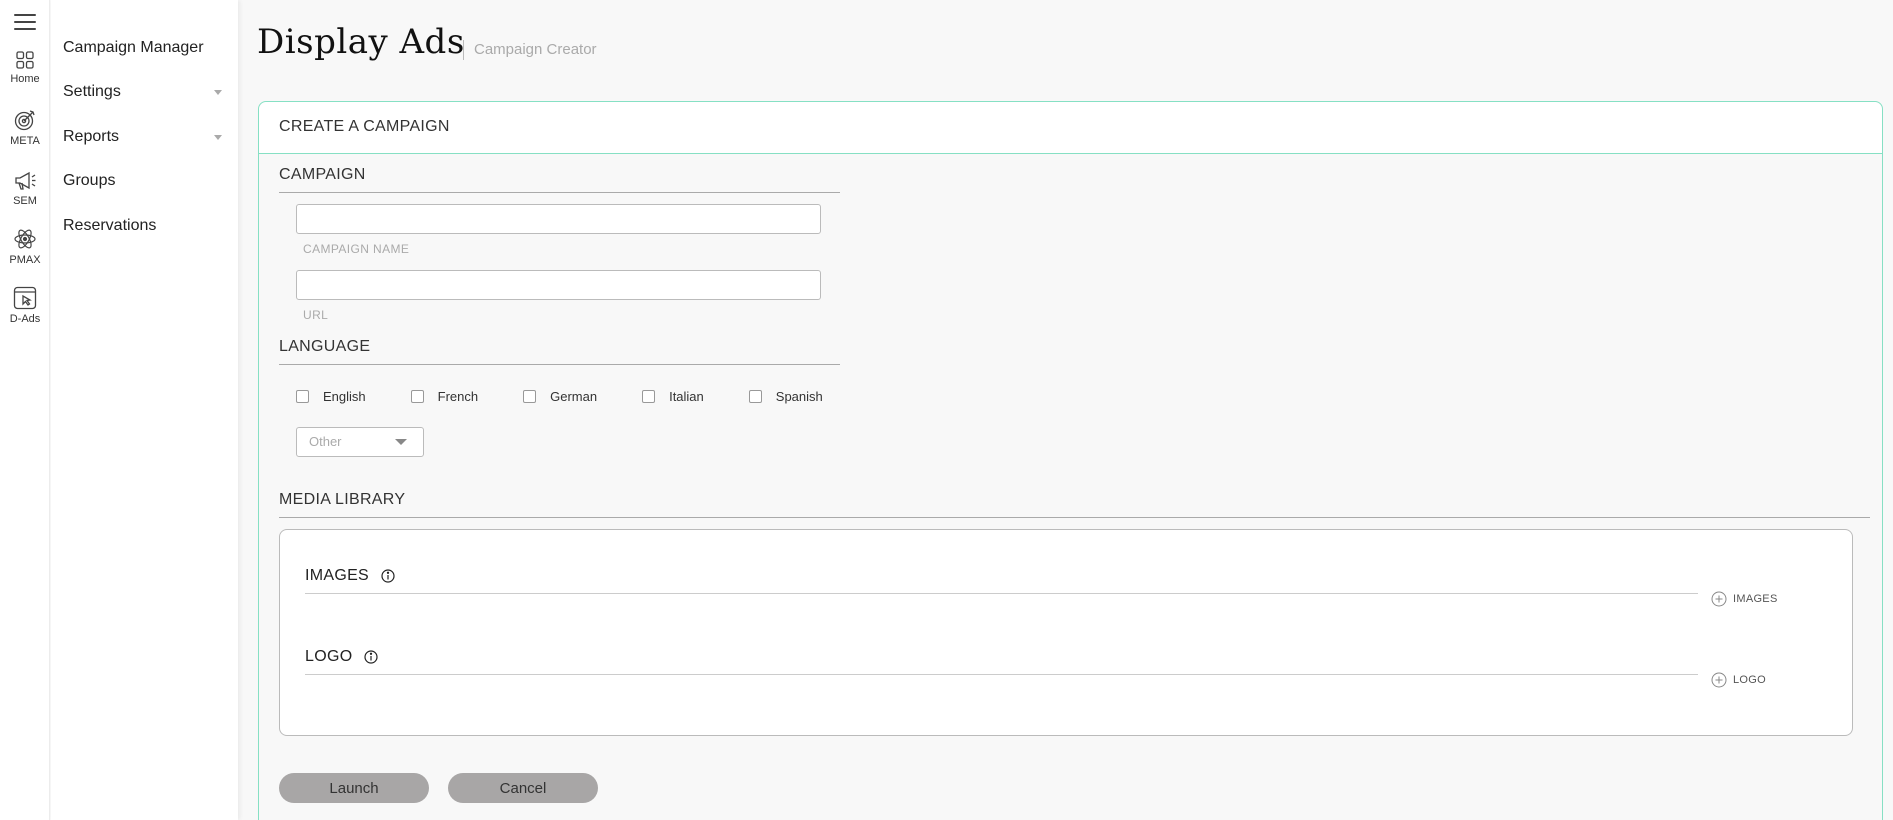 The width and height of the screenshot is (1893, 820). What do you see at coordinates (24, 120) in the screenshot?
I see `target-icon` at bounding box center [24, 120].